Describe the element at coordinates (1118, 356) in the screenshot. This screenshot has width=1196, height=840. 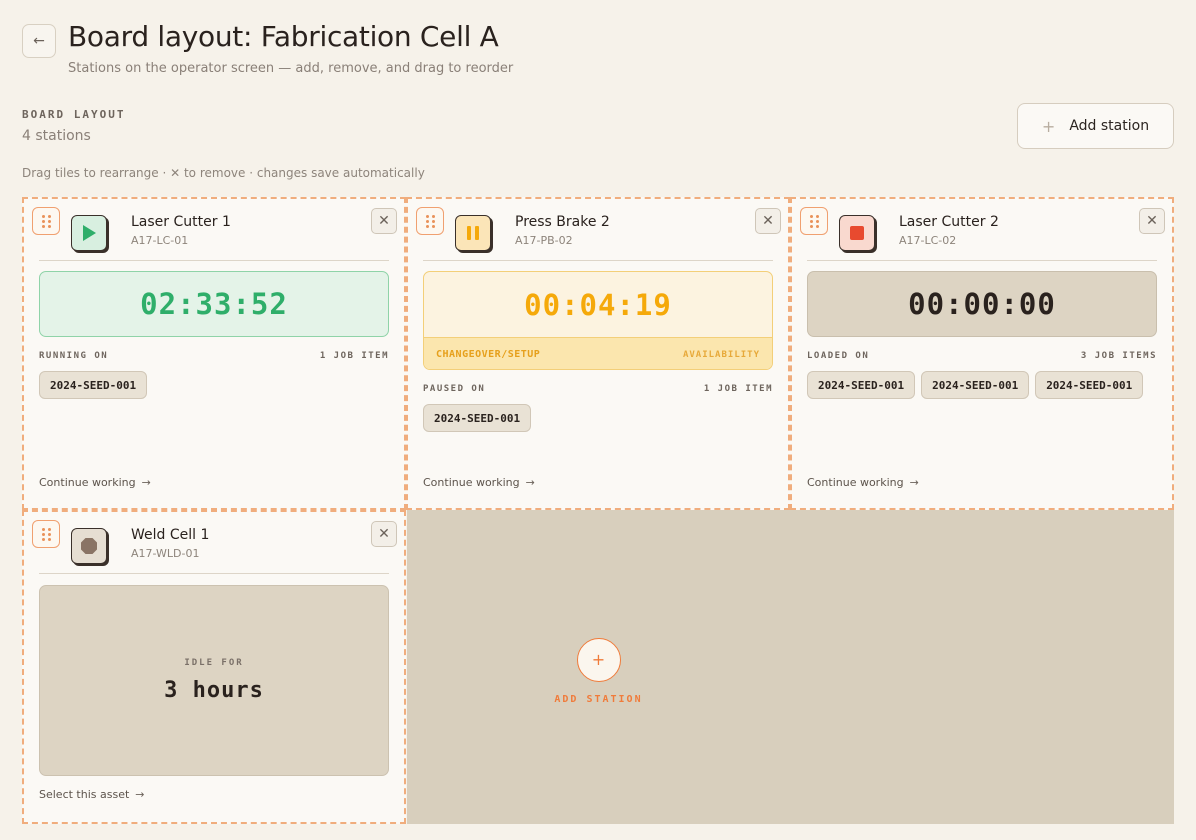
I see `job-item-count: 3 JOB ITEMS` at that location.